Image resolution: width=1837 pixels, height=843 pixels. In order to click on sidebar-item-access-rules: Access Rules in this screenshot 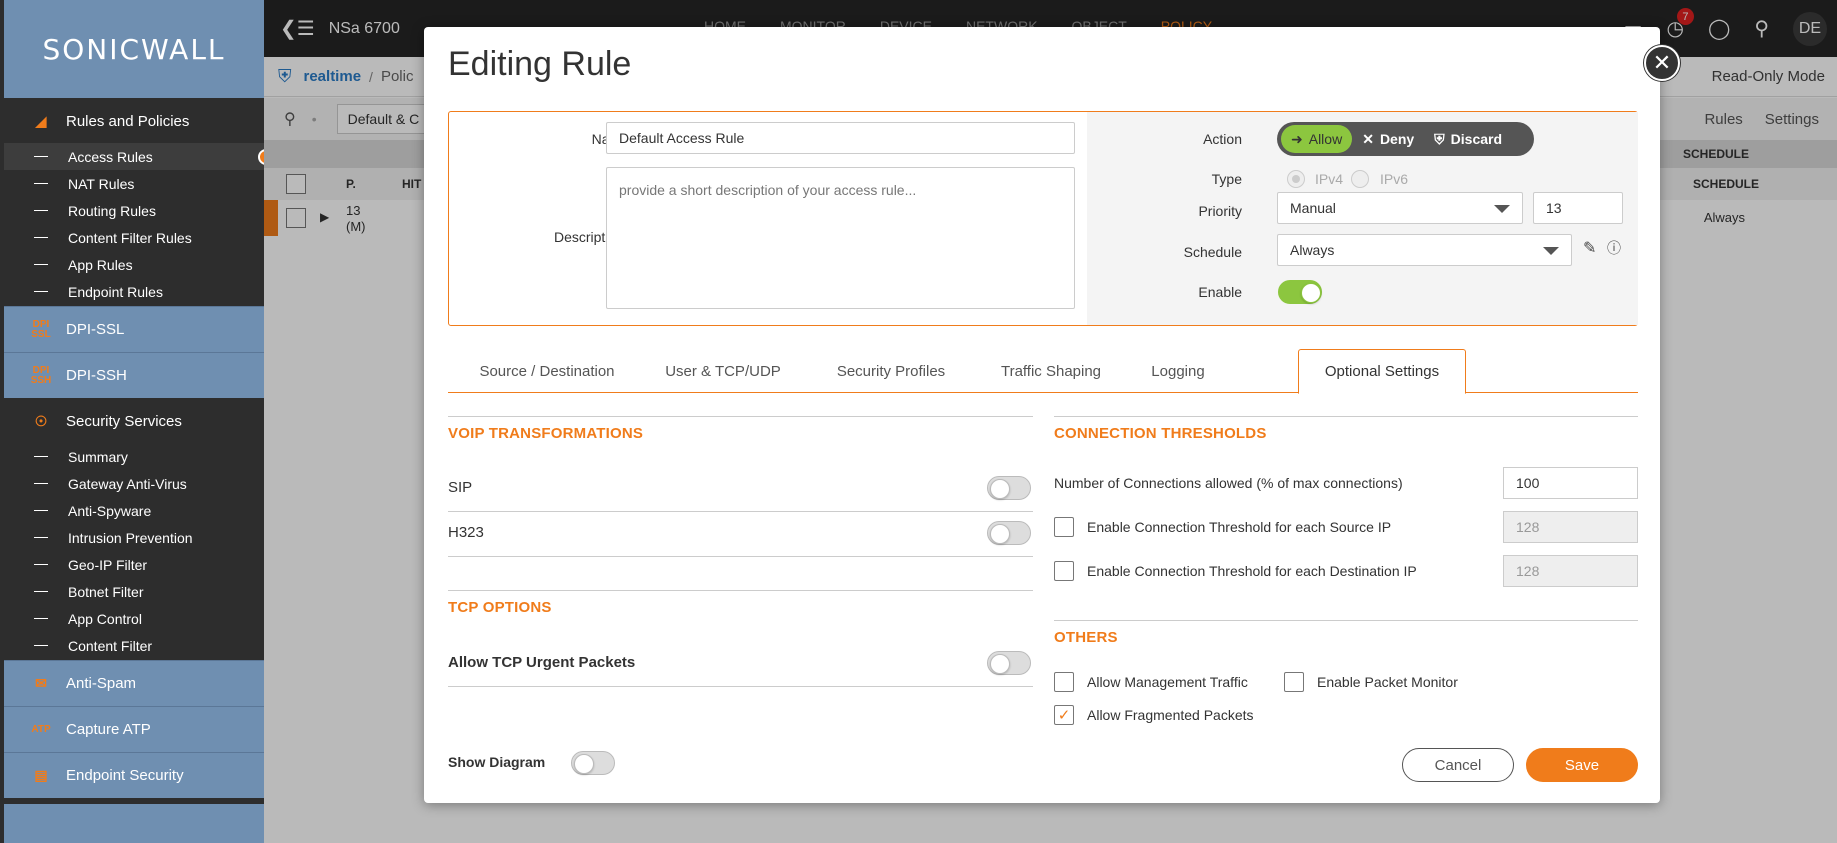, I will do `click(139, 156)`.